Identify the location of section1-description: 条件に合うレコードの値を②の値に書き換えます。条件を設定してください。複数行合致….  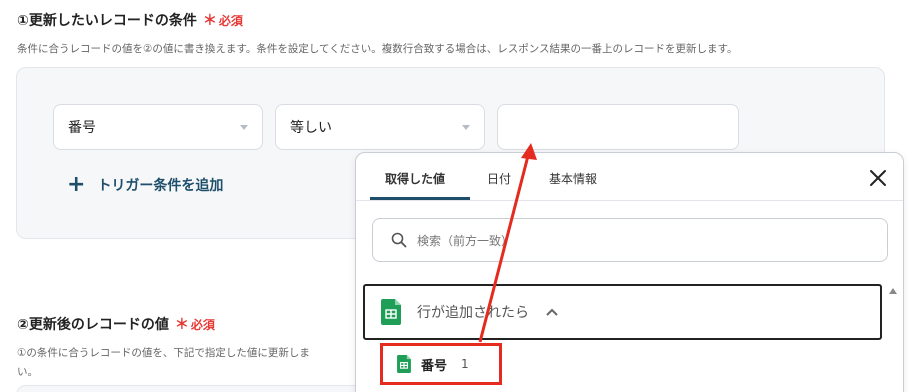
(377, 49).